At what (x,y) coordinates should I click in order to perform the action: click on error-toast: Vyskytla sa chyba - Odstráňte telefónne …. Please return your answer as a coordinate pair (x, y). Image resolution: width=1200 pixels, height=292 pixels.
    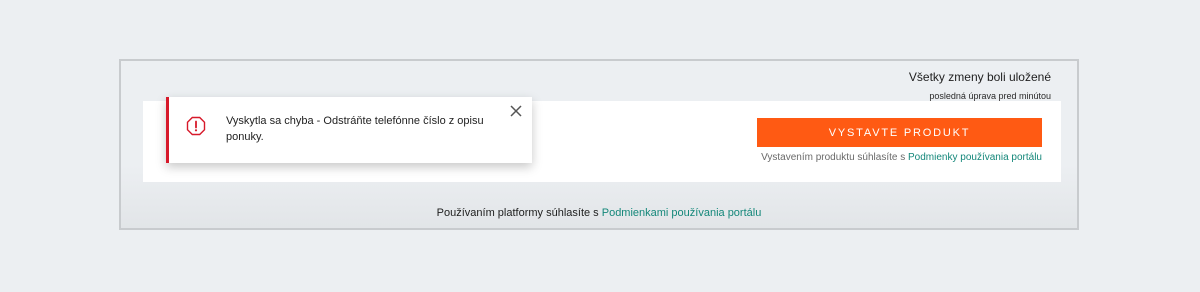
    Looking at the image, I should click on (349, 130).